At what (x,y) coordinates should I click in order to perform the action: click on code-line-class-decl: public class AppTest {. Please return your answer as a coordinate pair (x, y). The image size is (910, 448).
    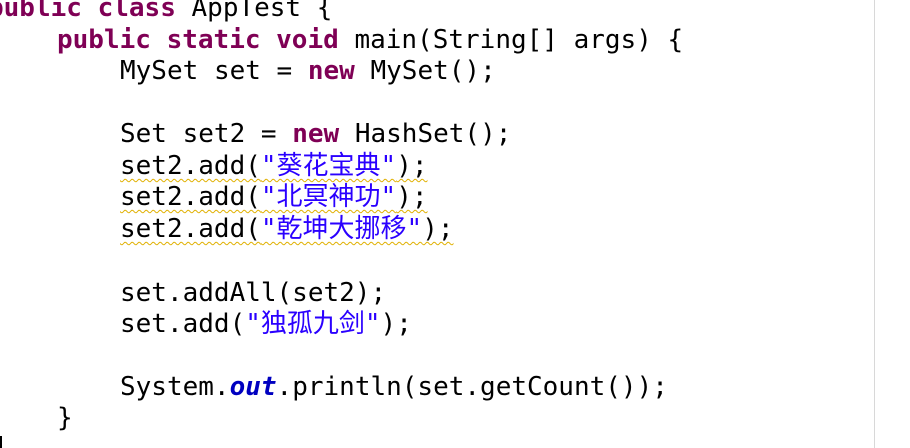
    Looking at the image, I should click on (166, 12).